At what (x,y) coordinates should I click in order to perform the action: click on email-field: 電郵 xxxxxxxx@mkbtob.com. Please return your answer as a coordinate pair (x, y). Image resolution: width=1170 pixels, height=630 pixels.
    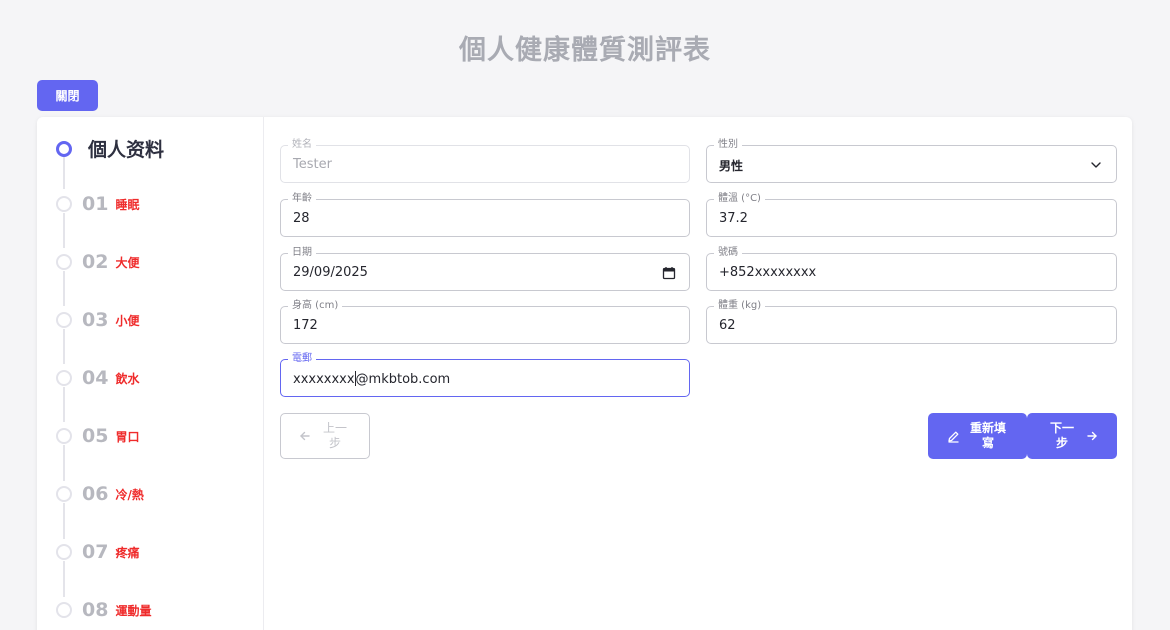
    Looking at the image, I should click on (485, 375).